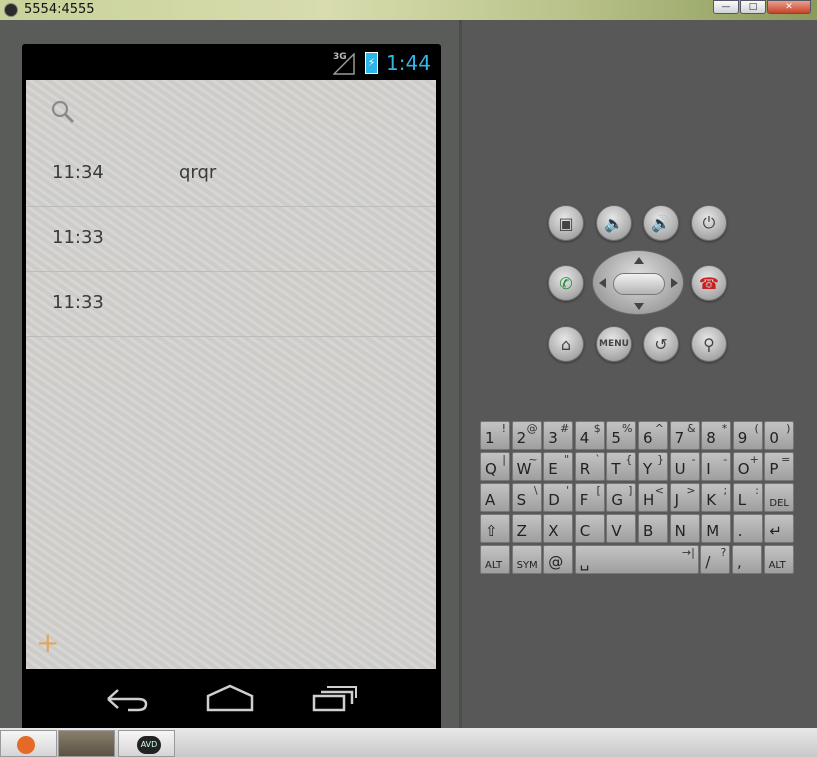  I want to click on taskbar-item-window, so click(86, 743).